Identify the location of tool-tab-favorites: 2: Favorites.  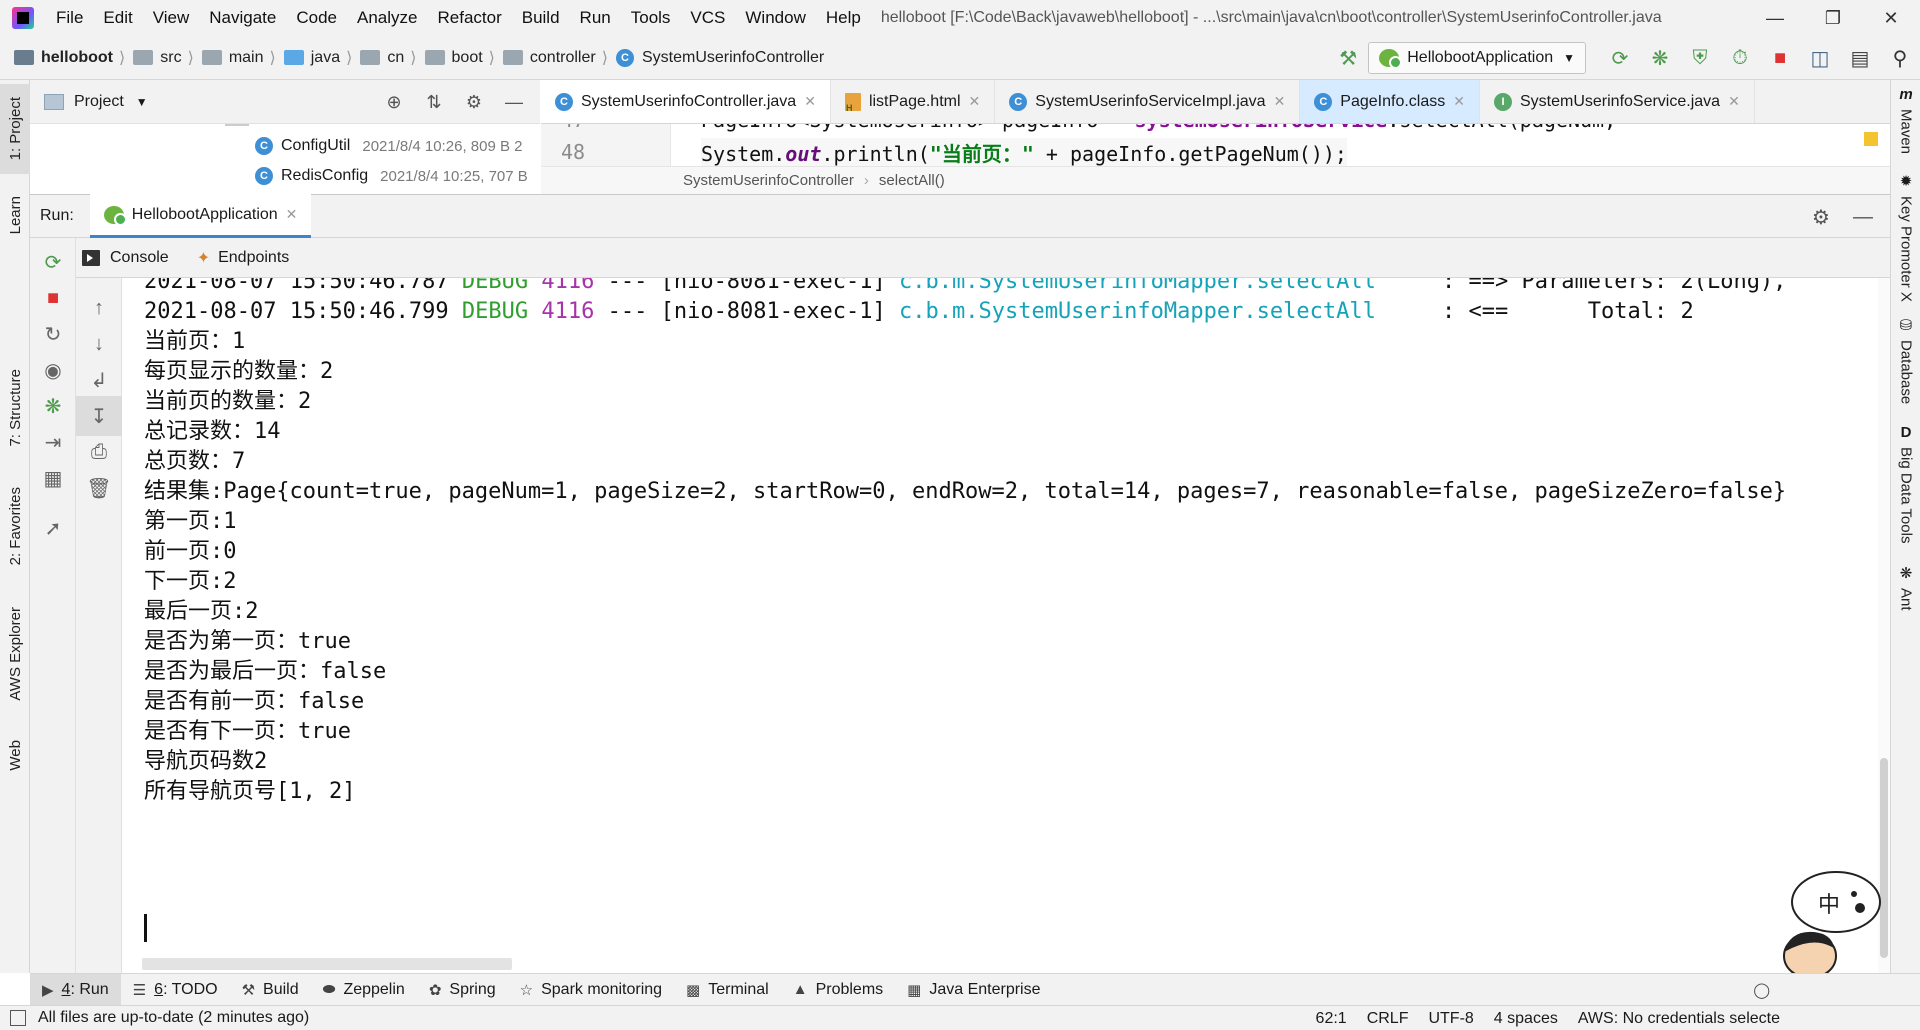
(15, 526).